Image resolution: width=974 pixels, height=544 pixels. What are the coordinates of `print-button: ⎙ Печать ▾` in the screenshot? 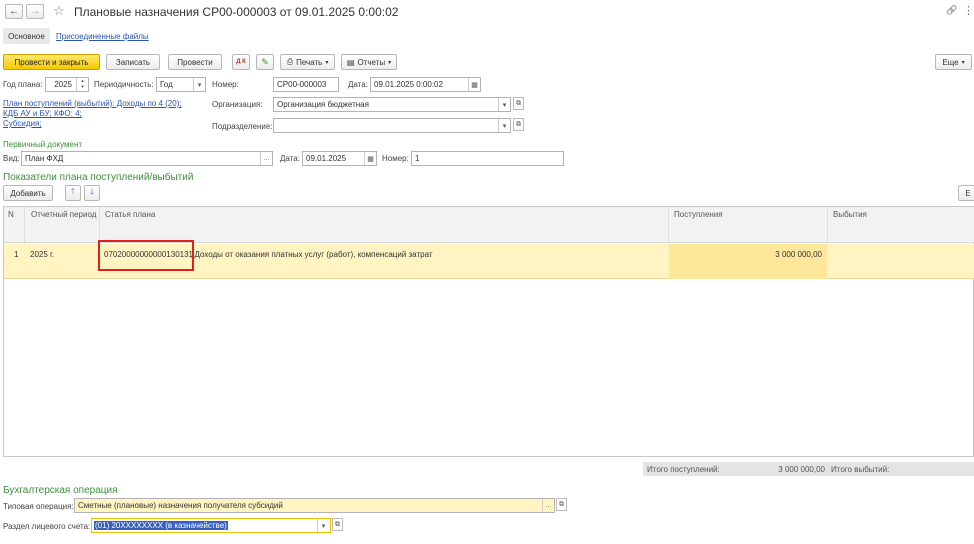 It's located at (307, 62).